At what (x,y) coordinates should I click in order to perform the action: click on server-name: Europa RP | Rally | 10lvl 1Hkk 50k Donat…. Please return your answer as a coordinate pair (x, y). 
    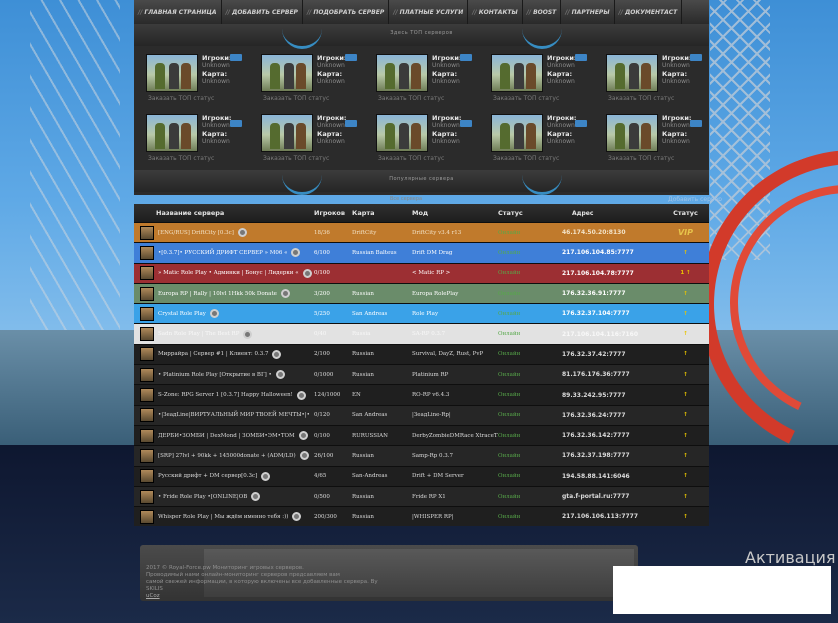
    Looking at the image, I should click on (217, 294).